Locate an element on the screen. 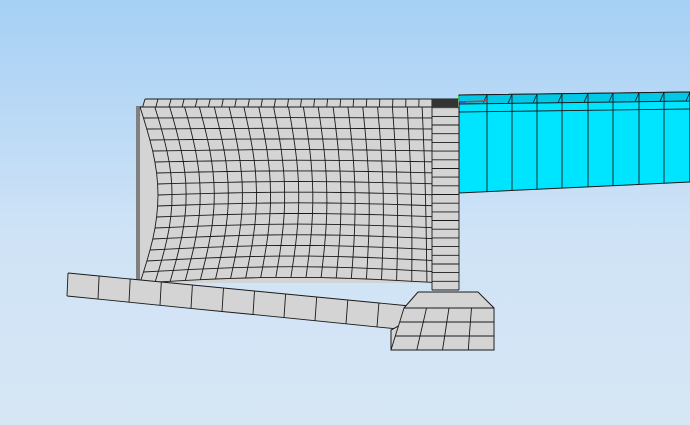 The image size is (690, 425). wall-stem is located at coordinates (445, 194).